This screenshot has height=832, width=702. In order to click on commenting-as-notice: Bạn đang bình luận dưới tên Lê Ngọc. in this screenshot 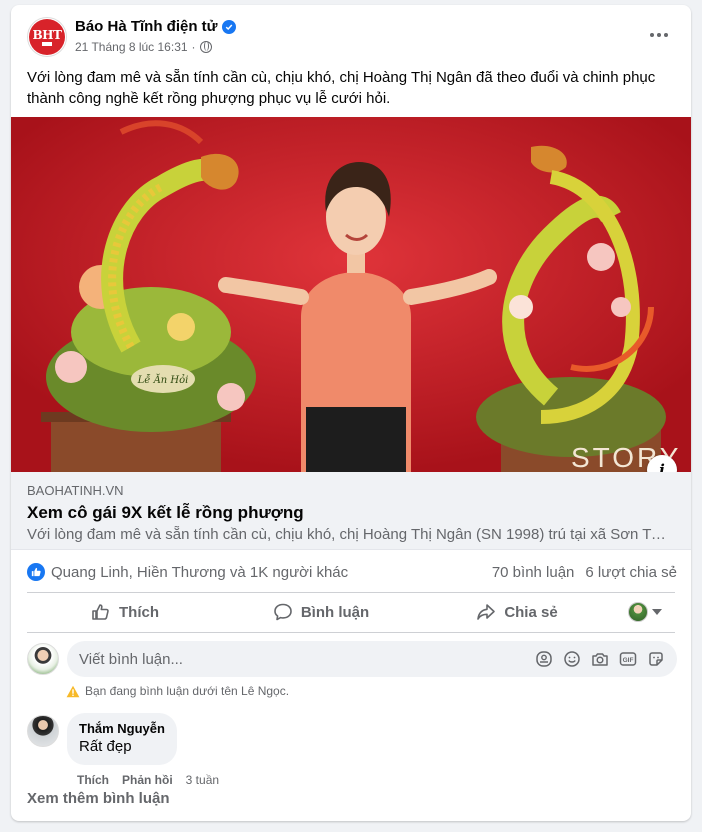, I will do `click(177, 691)`.